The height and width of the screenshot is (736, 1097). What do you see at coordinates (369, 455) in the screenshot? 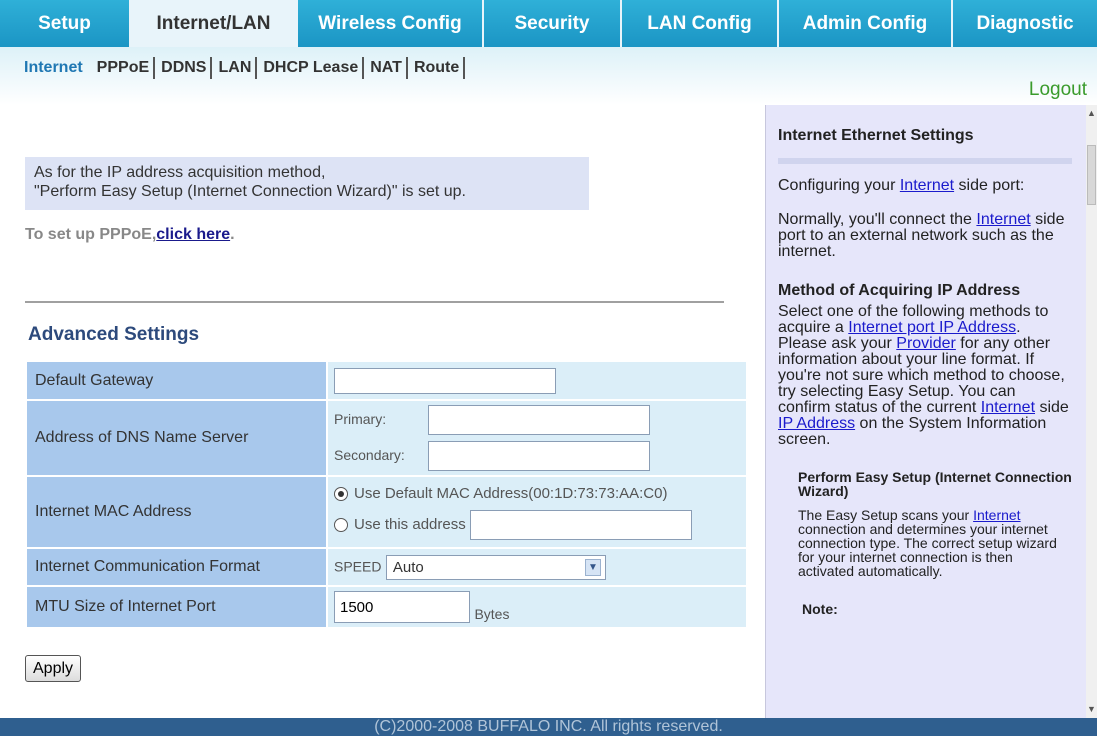
I see `dns-secondary-label: Secondary:` at bounding box center [369, 455].